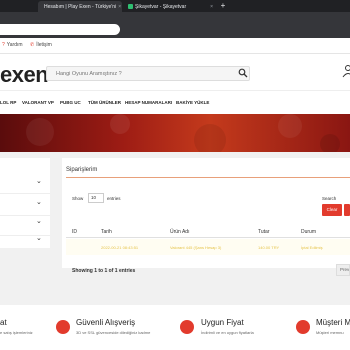 The height and width of the screenshot is (350, 350). I want to click on pagination-info: Showing 1 to 1 of 1 entries, so click(104, 271).